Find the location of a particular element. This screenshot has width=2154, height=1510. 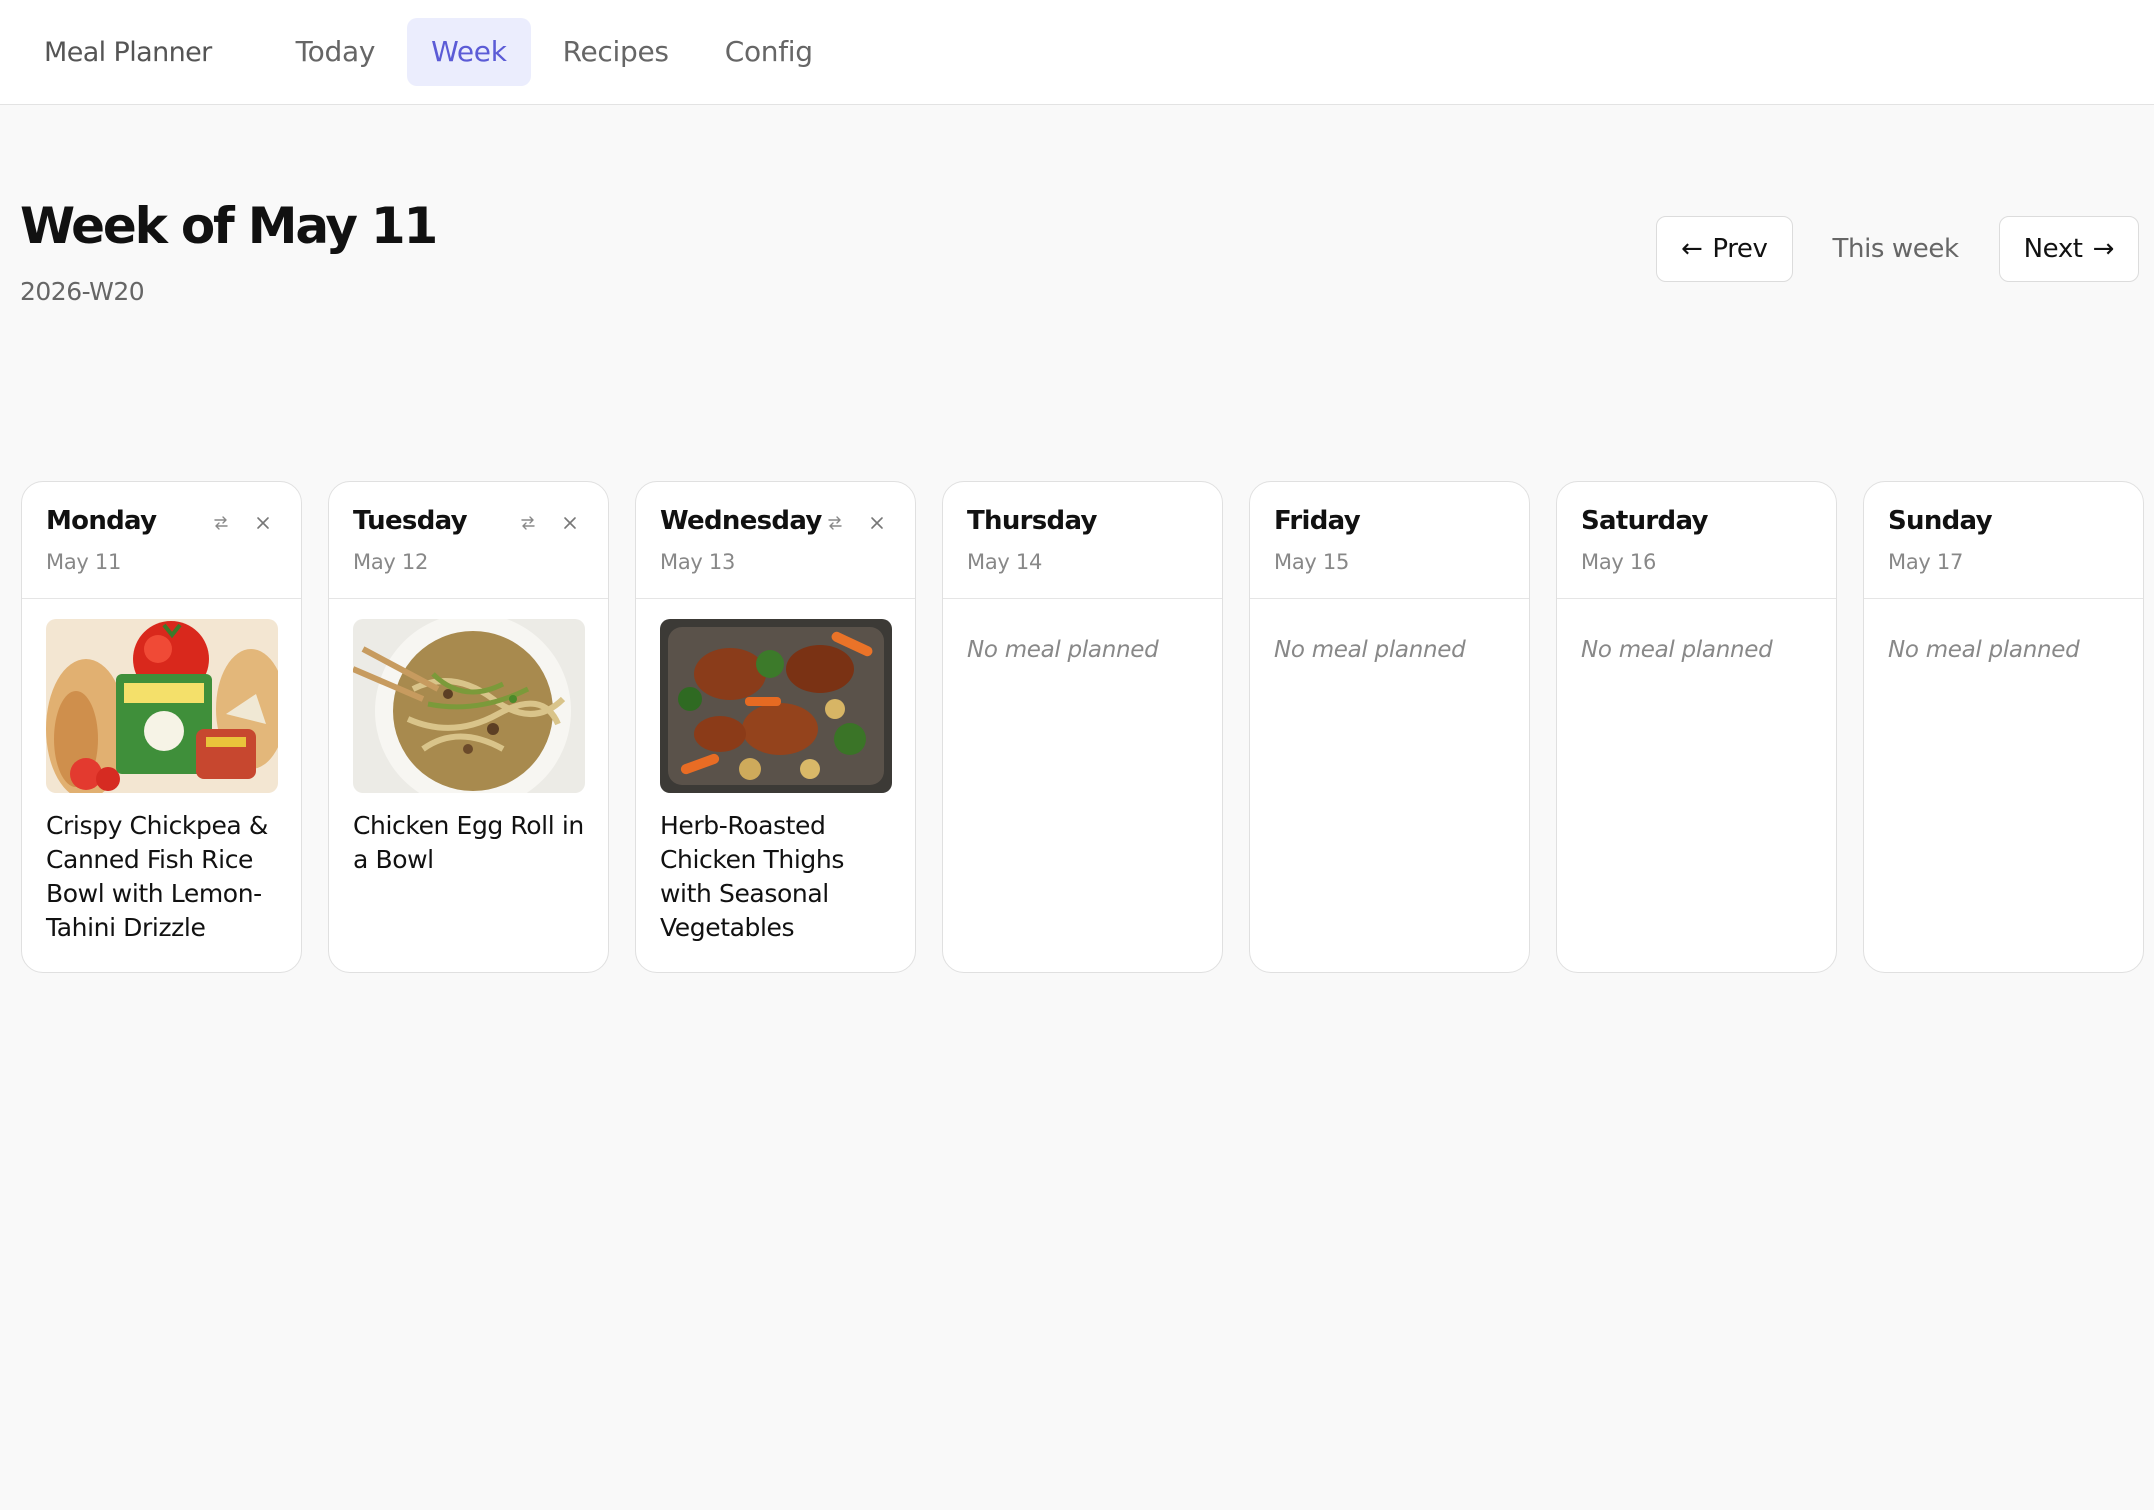

day-header: Saturday May 16 is located at coordinates (1696, 540).